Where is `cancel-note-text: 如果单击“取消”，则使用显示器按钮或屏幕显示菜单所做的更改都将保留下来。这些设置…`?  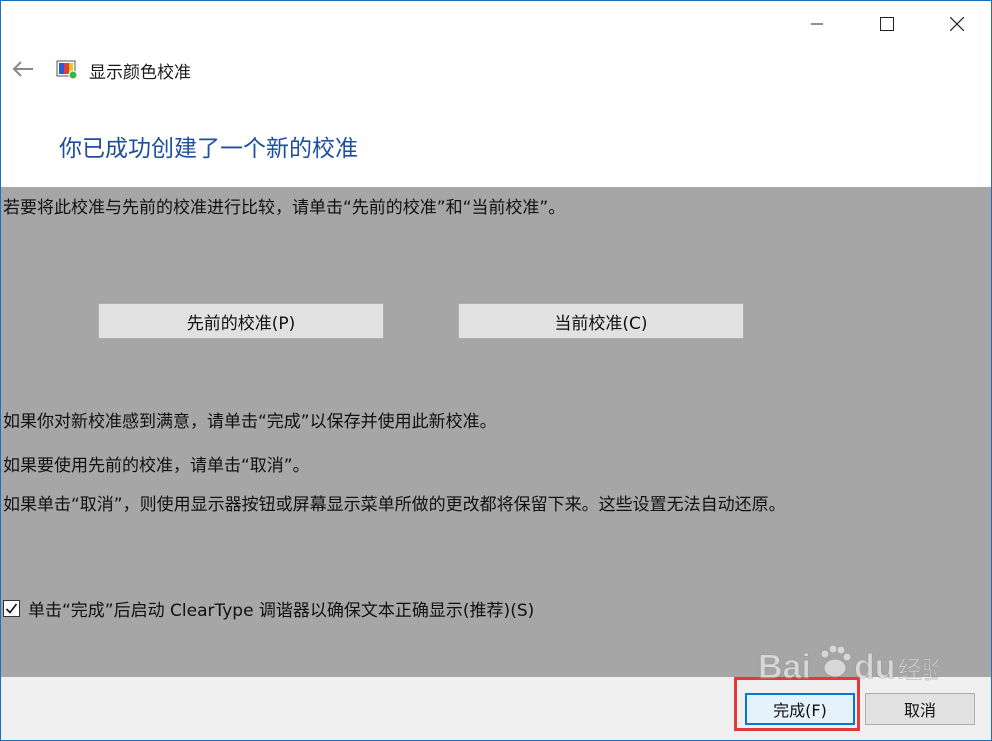 cancel-note-text: 如果单击“取消”，则使用显示器按钮或屏幕显示菜单所做的更改都将保留下来。这些设置… is located at coordinates (394, 502).